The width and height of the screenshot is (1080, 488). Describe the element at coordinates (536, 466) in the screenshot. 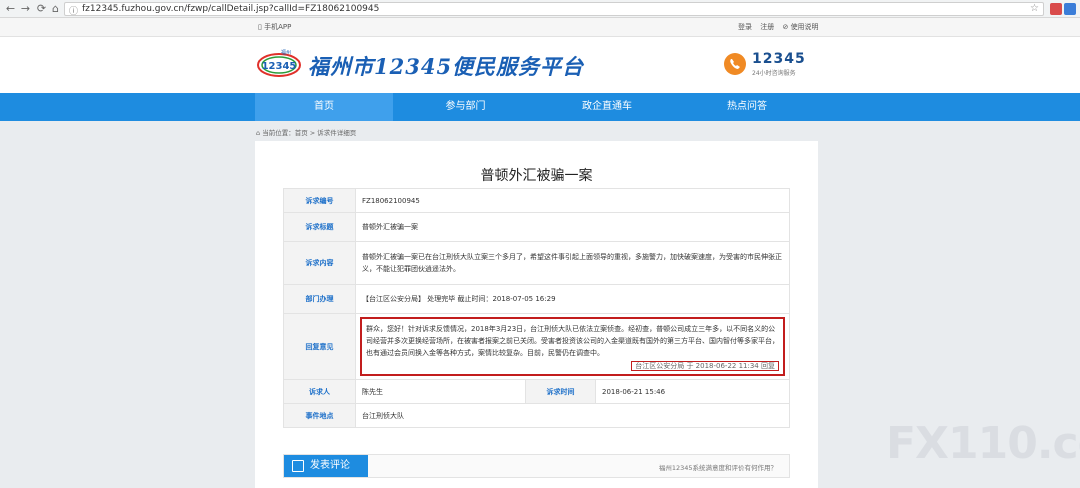

I see `comment-section-header: 发表评论 福州12345系统满意度和评价有何作用？` at that location.